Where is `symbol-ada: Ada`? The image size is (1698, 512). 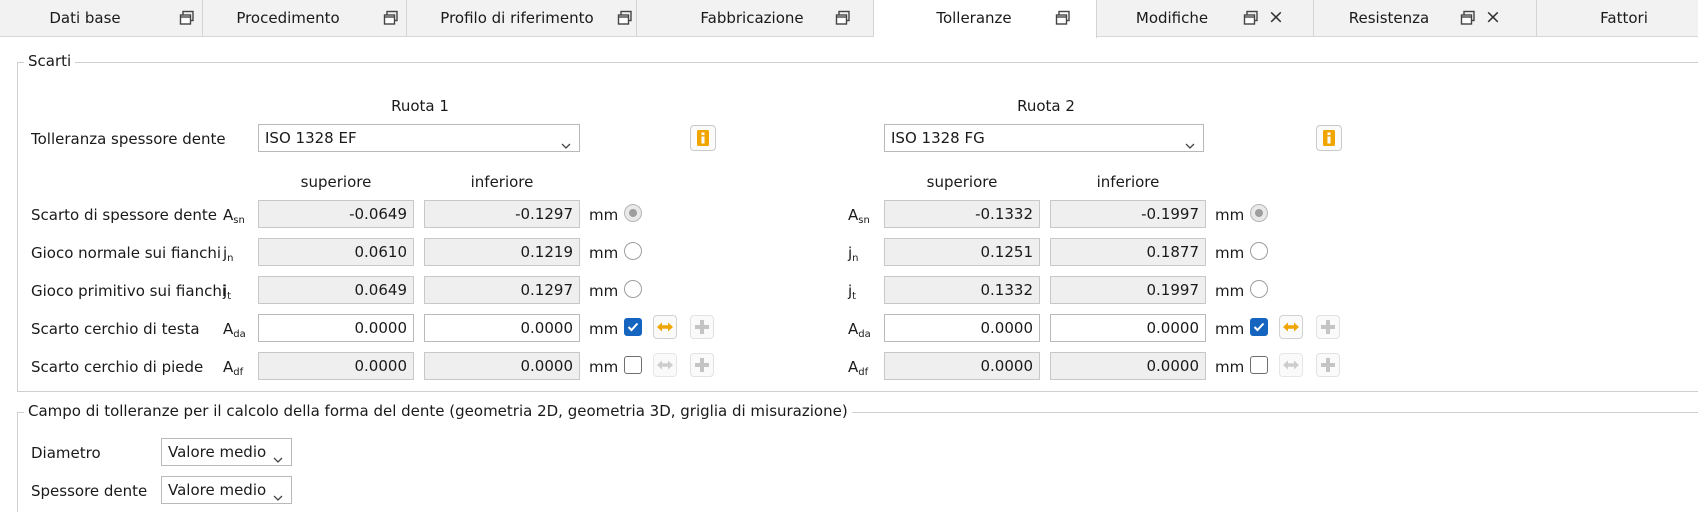 symbol-ada: Ada is located at coordinates (234, 330).